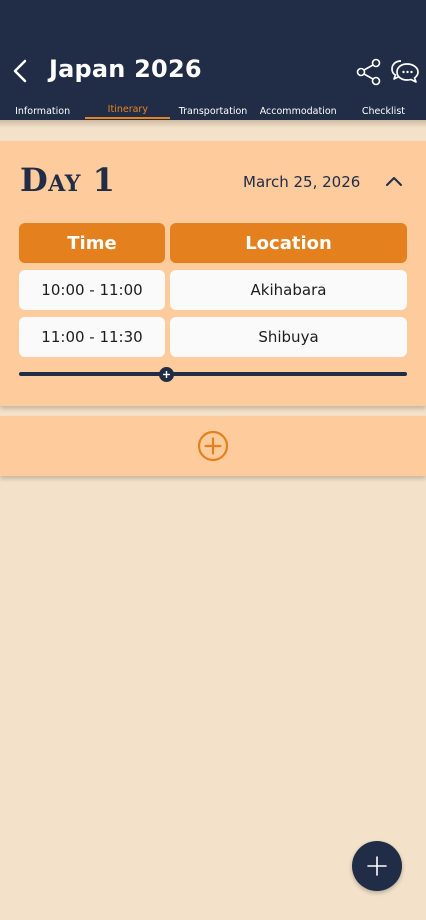 The image size is (426, 920). What do you see at coordinates (288, 243) in the screenshot?
I see `column-header-location: Location` at bounding box center [288, 243].